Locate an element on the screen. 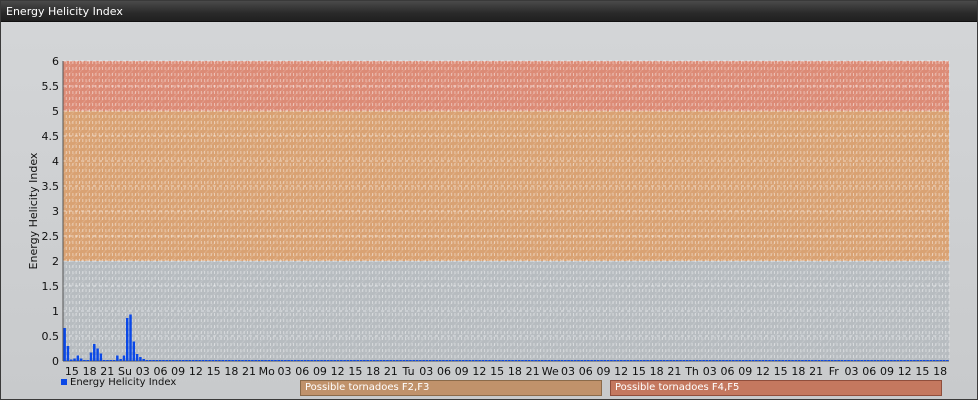 The width and height of the screenshot is (978, 400). y-tick-label: 3.5 is located at coordinates (51, 186).